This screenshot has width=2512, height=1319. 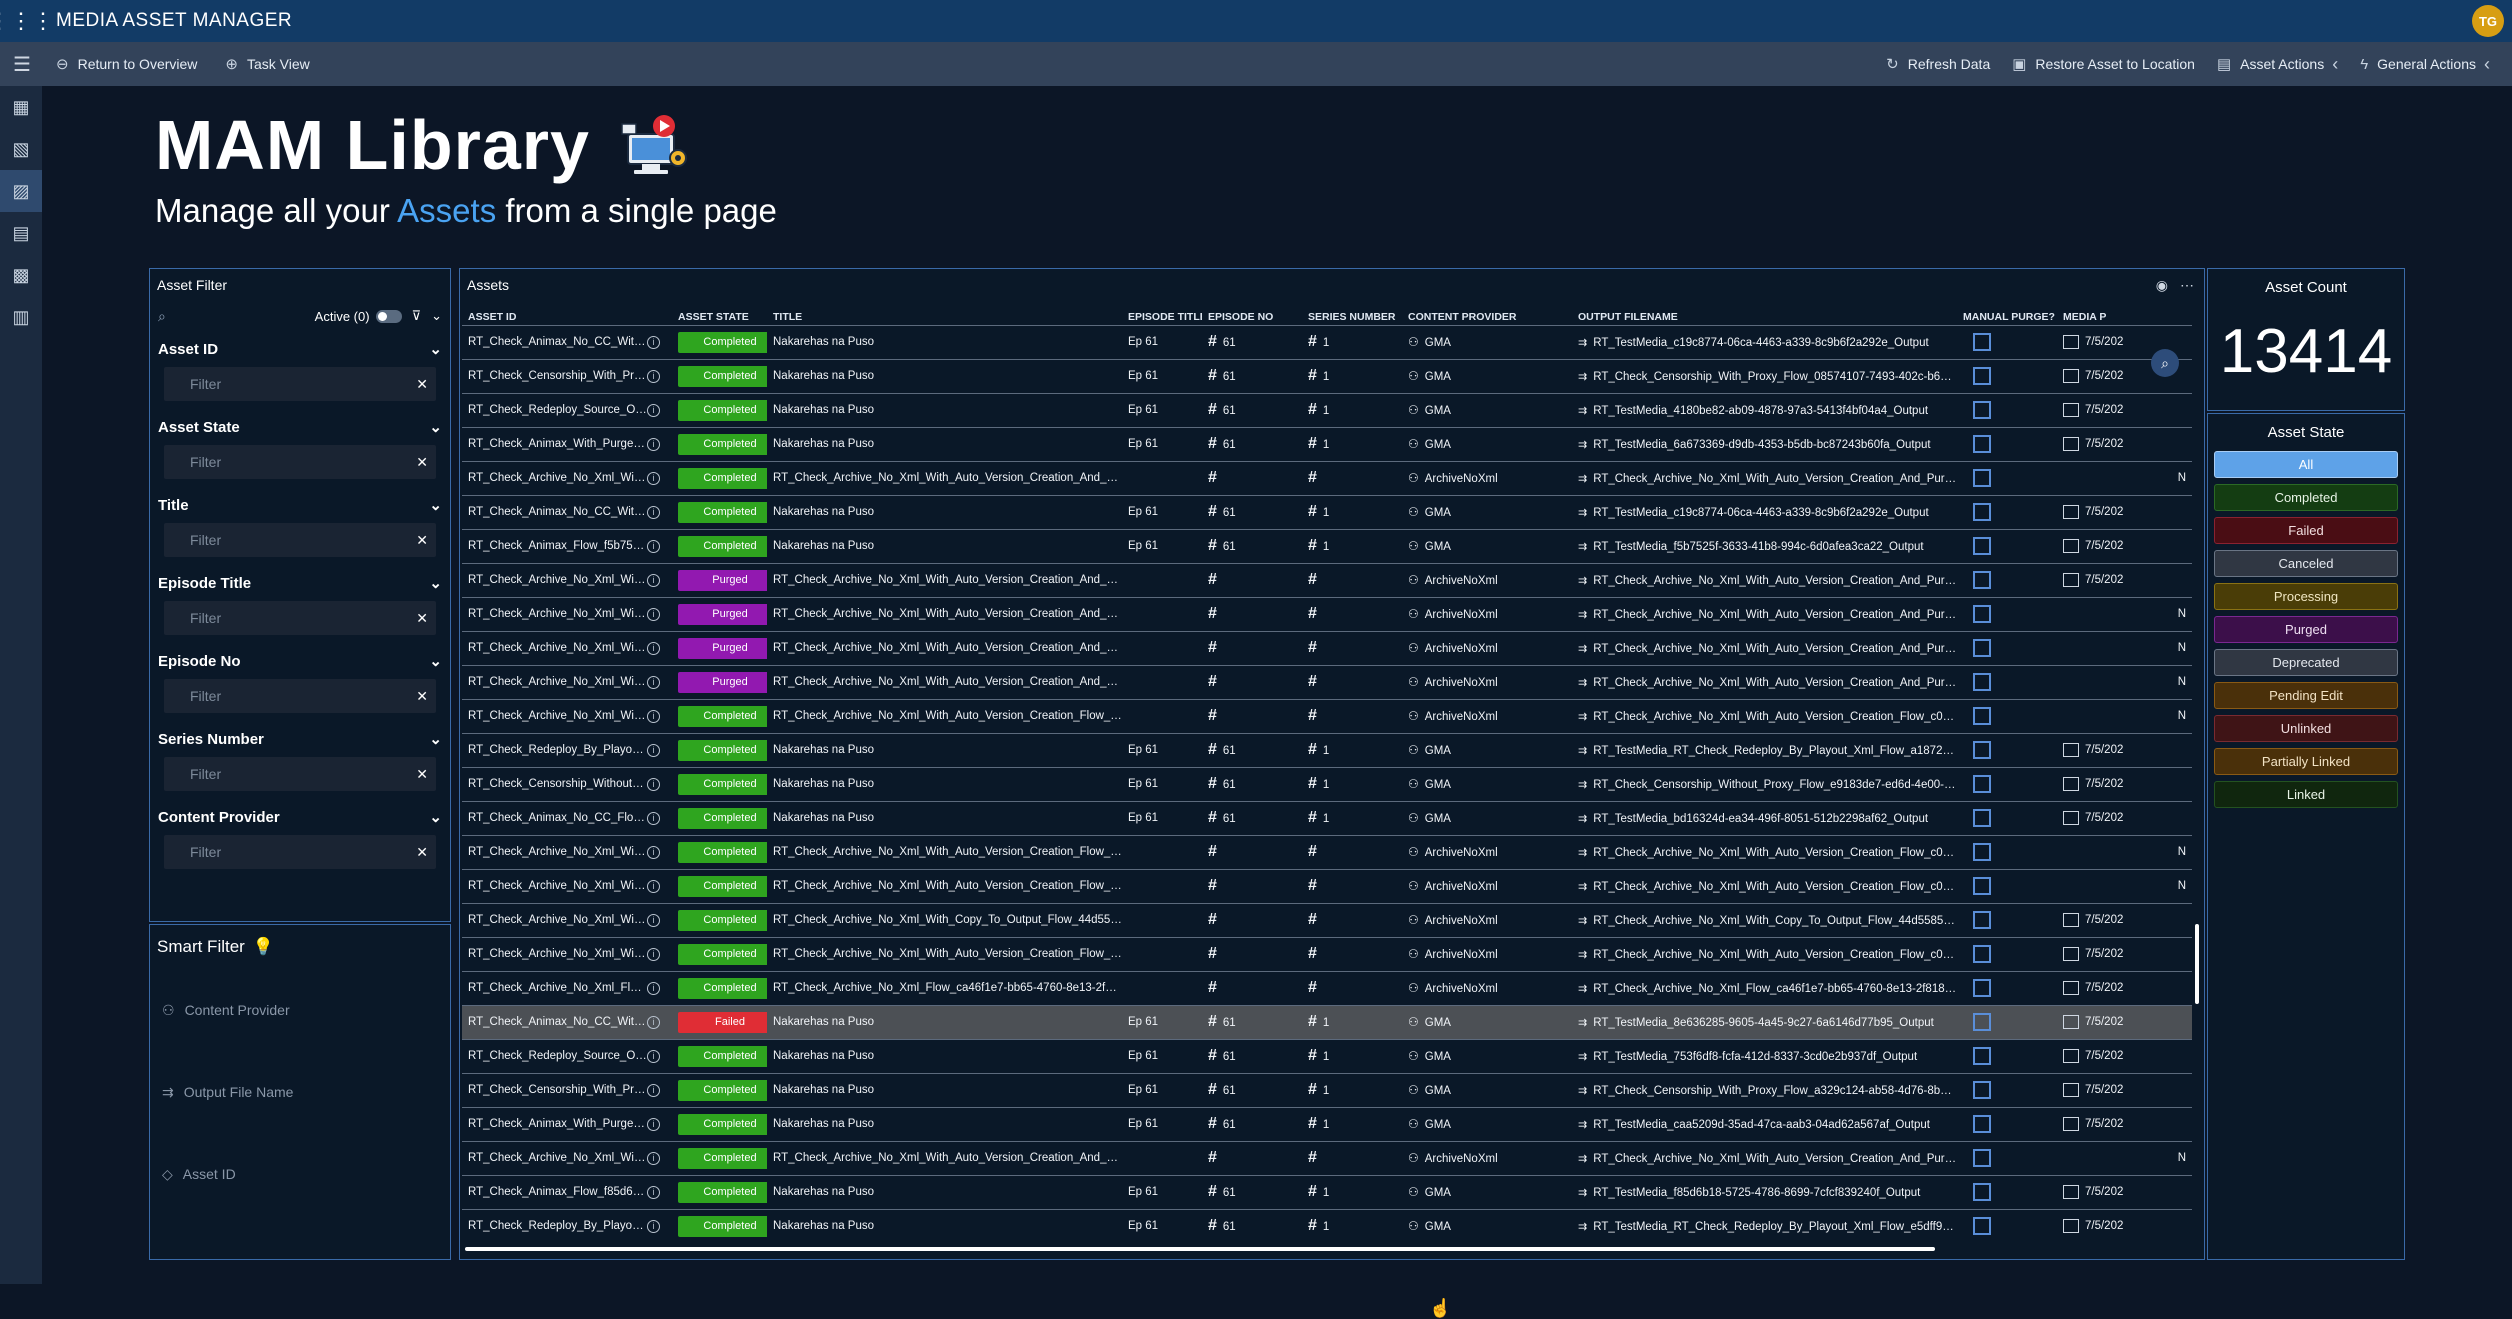 What do you see at coordinates (567, 317) in the screenshot?
I see `column-header: ASSET ID` at bounding box center [567, 317].